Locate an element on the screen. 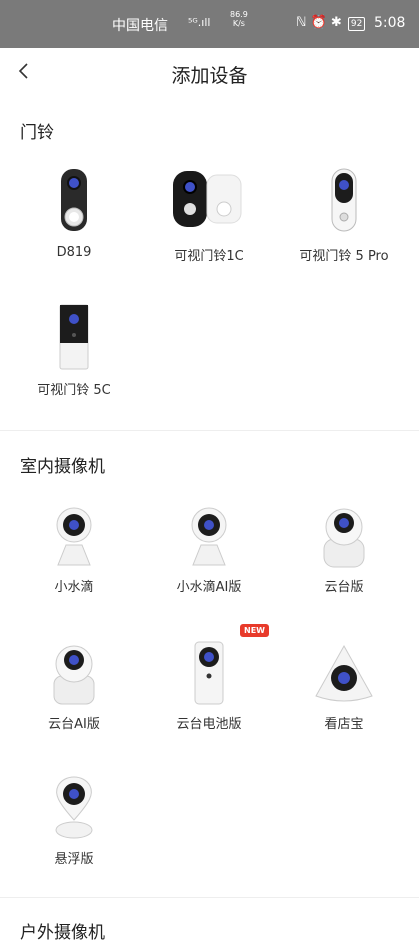 The height and width of the screenshot is (943, 419). clock: 5:08 is located at coordinates (390, 23).